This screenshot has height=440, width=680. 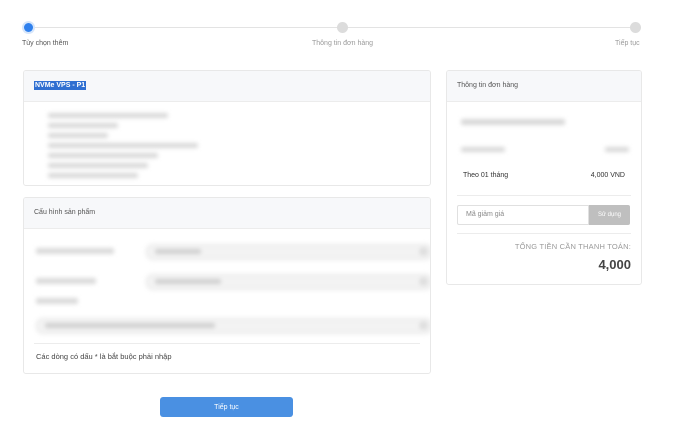 I want to click on step-dot-options, so click(x=28, y=27).